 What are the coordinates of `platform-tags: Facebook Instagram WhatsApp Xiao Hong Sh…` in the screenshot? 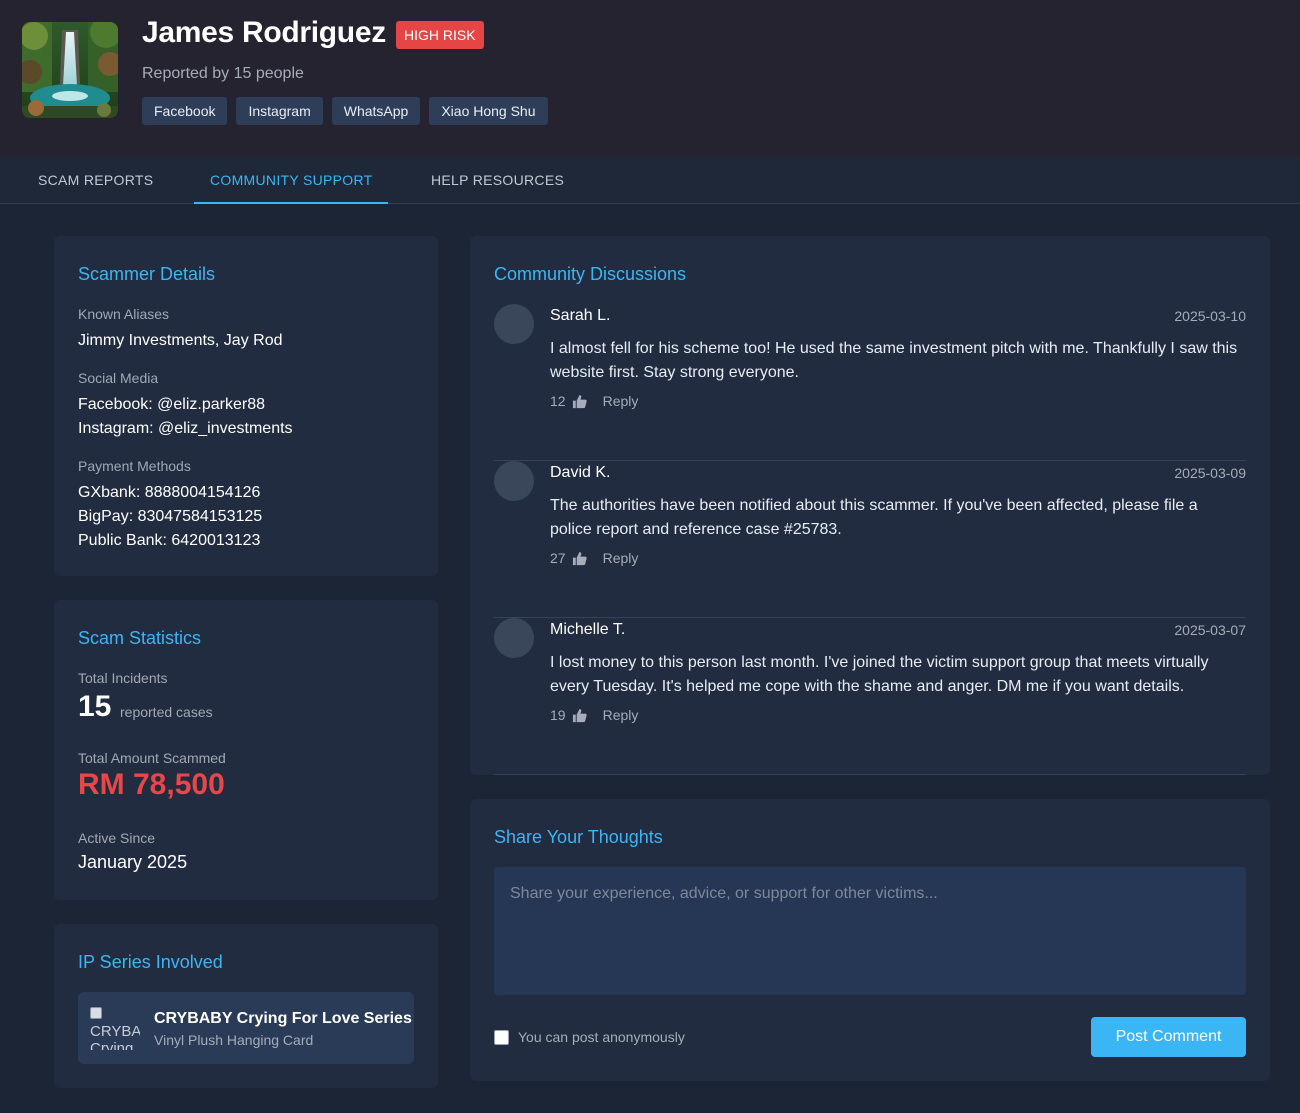 It's located at (345, 111).